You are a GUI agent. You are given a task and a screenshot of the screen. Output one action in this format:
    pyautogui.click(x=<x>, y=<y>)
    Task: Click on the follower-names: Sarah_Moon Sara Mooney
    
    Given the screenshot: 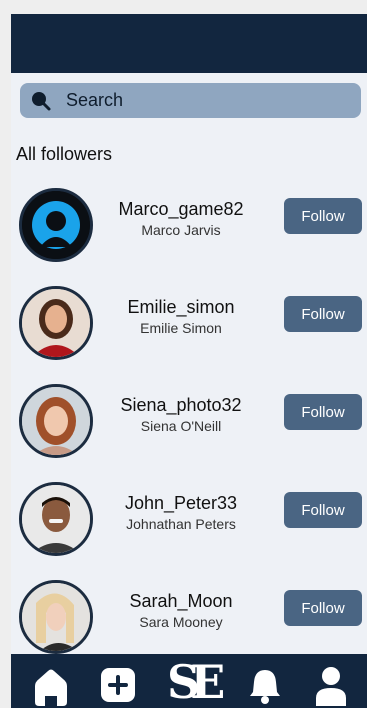 What is the action you would take?
    pyautogui.click(x=181, y=611)
    